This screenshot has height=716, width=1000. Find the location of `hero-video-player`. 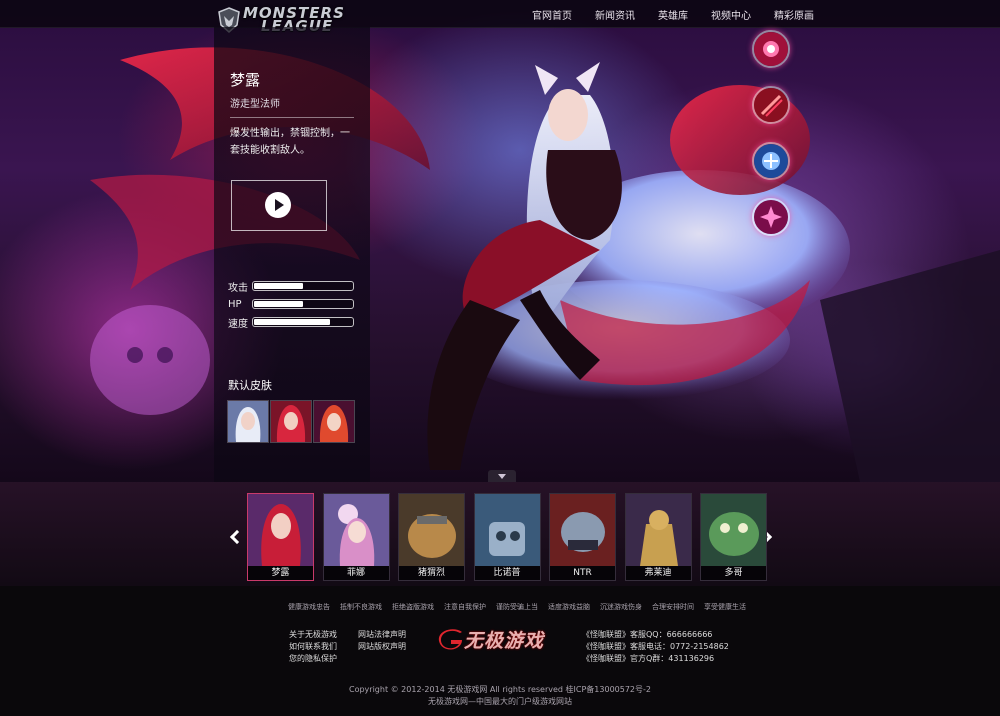

hero-video-player is located at coordinates (279, 205).